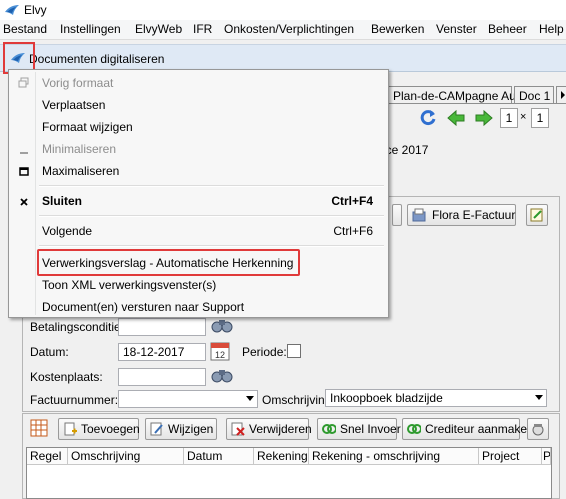 Image resolution: width=566 pixels, height=499 pixels. Describe the element at coordinates (289, 29) in the screenshot. I see `menu-onkosten: Onkosten/Verplichtingen` at that location.